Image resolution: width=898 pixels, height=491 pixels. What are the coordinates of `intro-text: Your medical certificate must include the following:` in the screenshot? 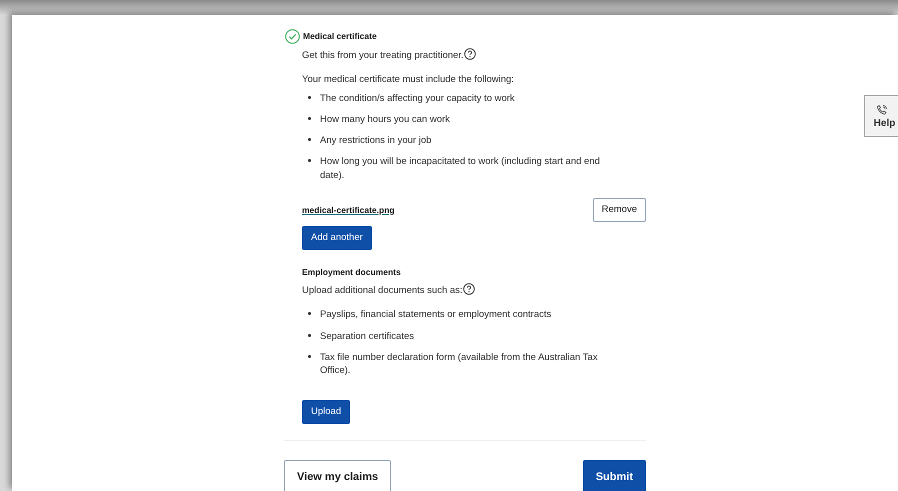 It's located at (408, 80).